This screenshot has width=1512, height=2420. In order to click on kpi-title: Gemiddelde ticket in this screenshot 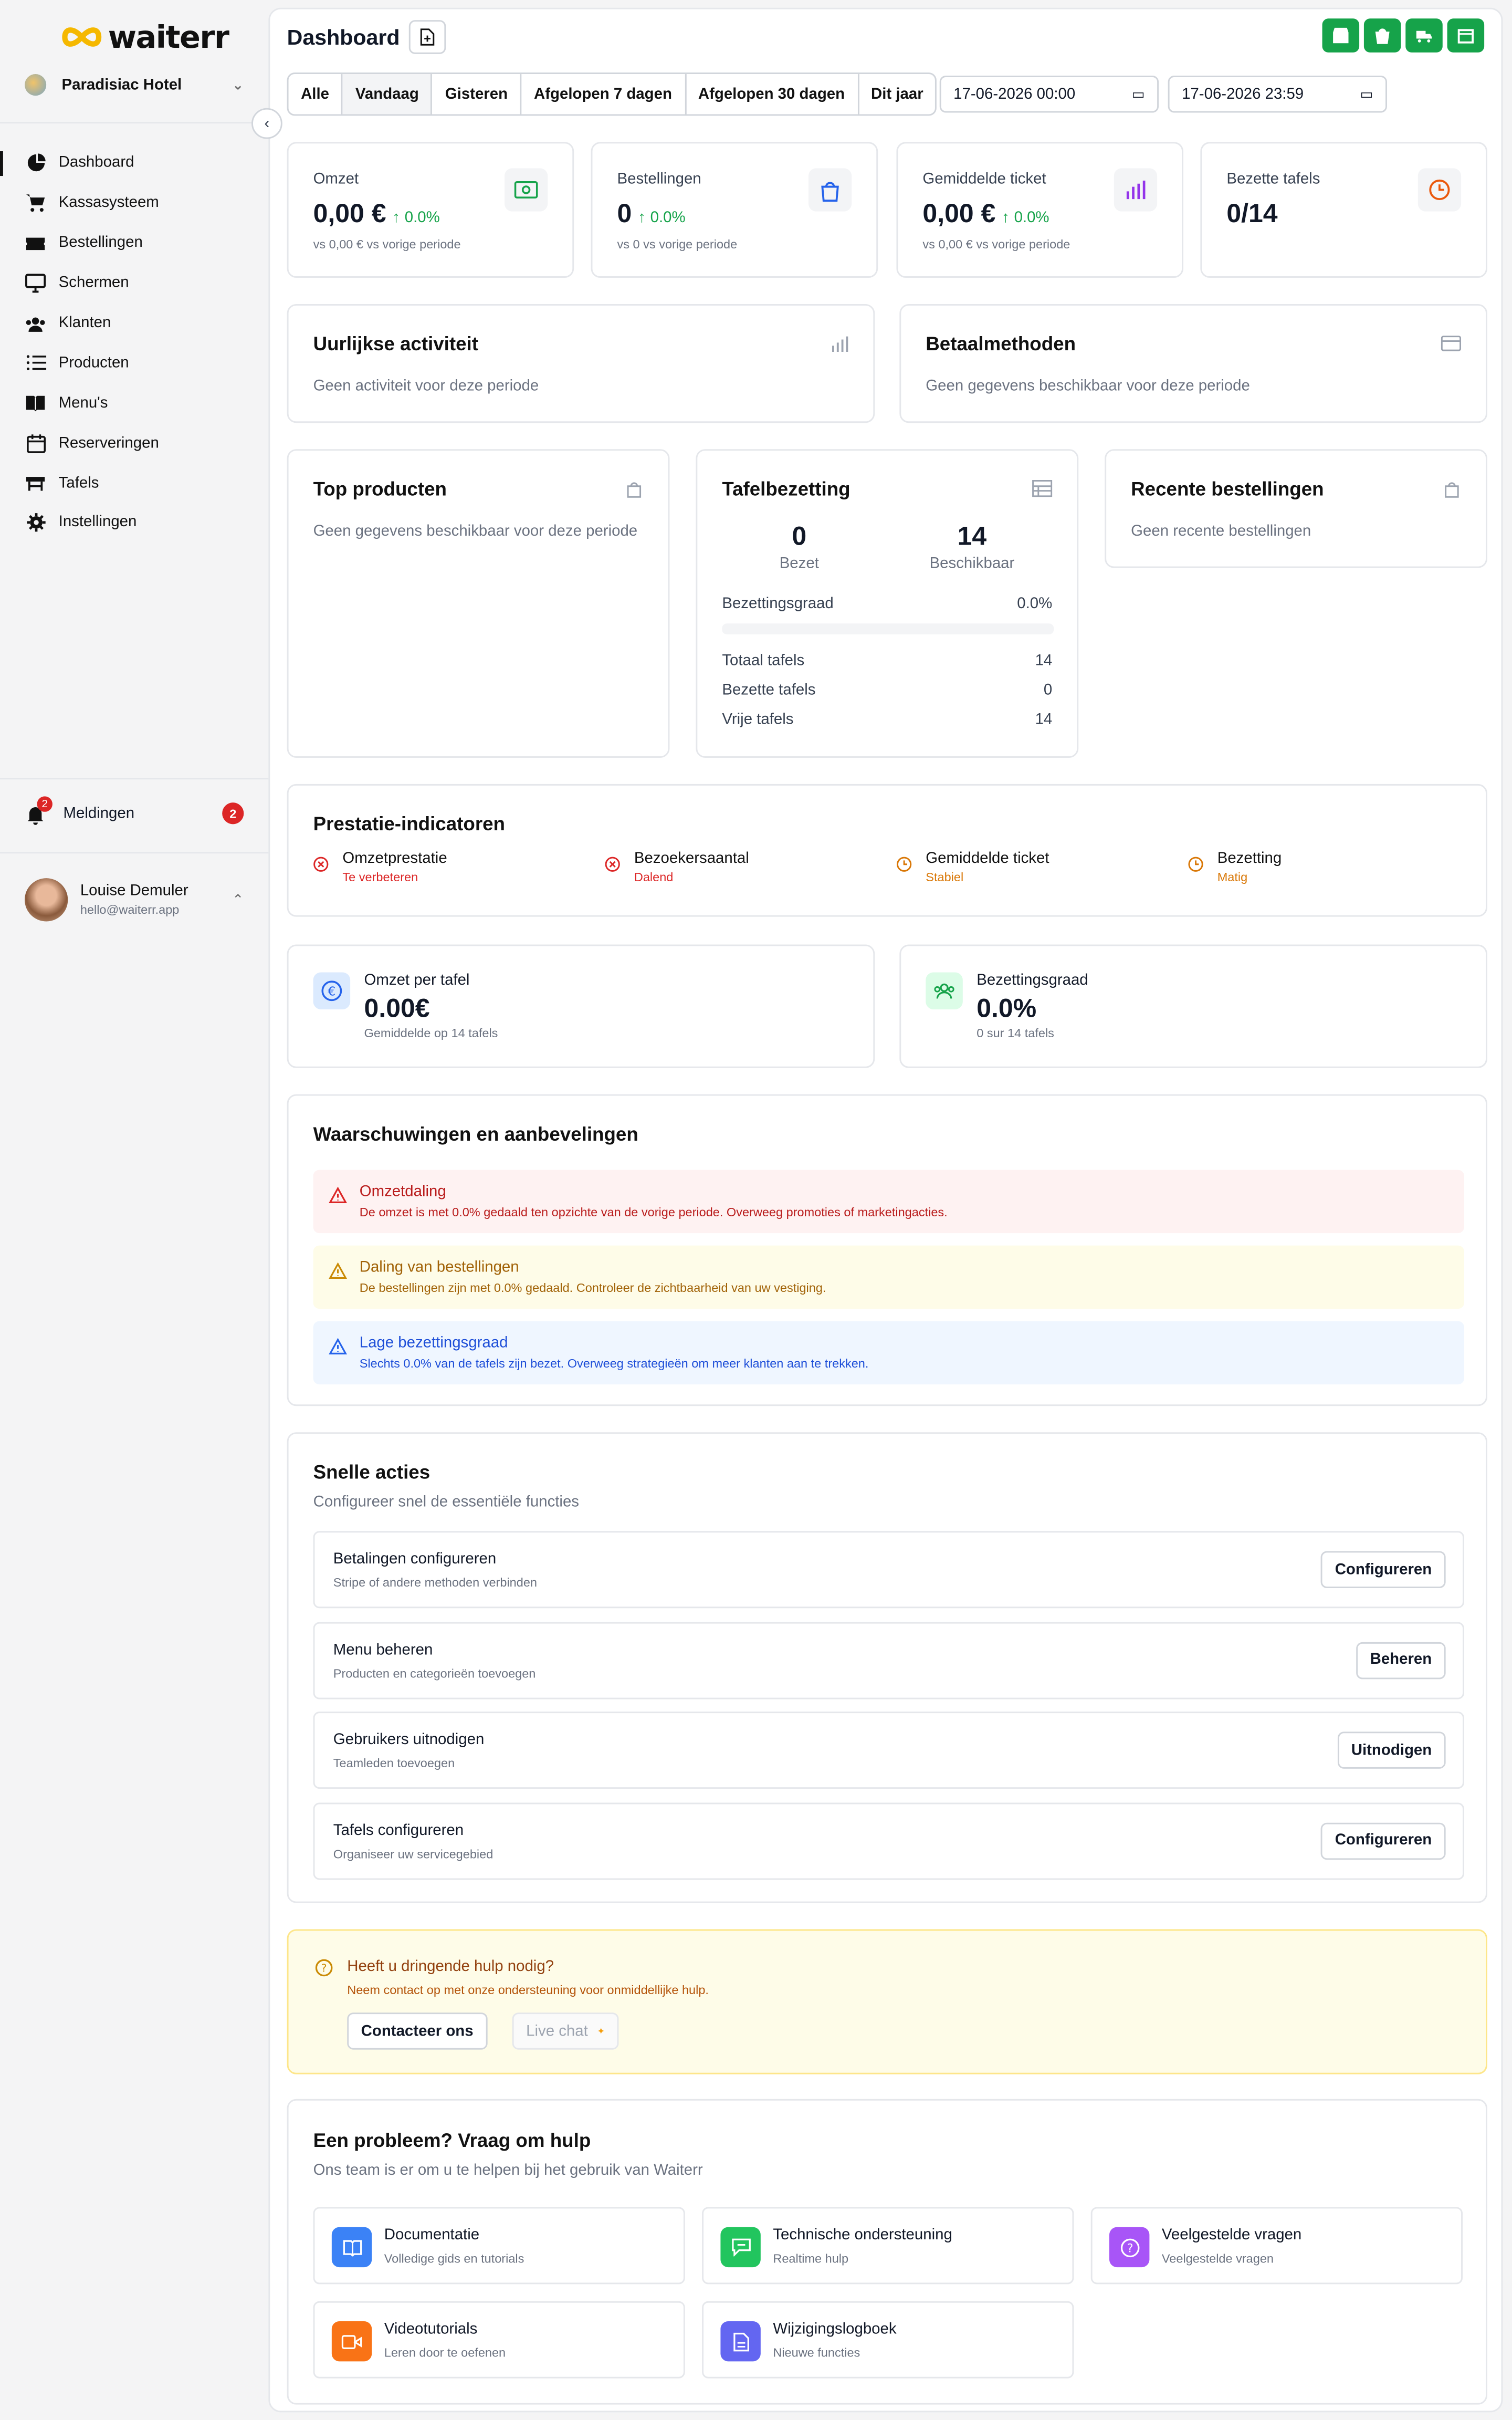, I will do `click(987, 859)`.